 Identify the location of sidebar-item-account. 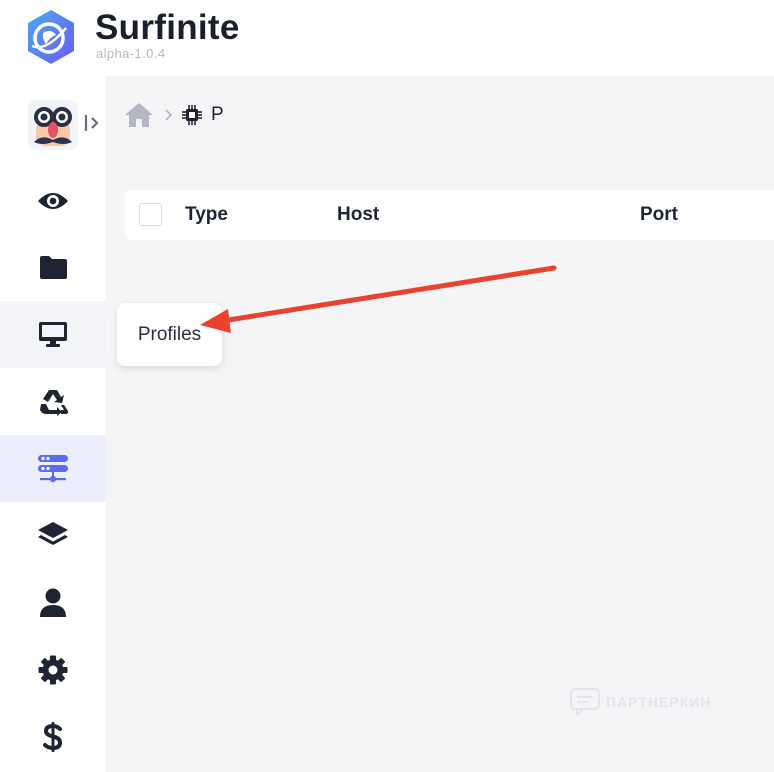
(53, 602).